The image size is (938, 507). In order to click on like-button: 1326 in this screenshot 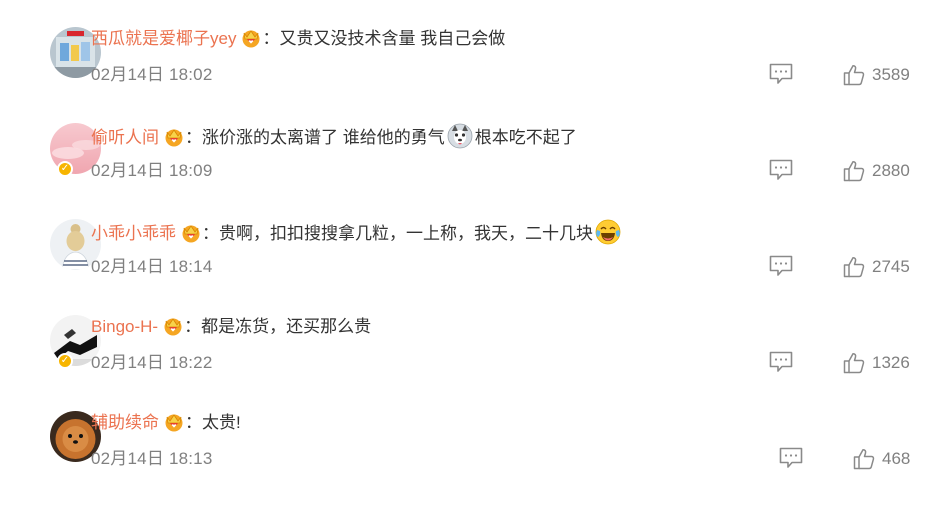, I will do `click(876, 363)`.